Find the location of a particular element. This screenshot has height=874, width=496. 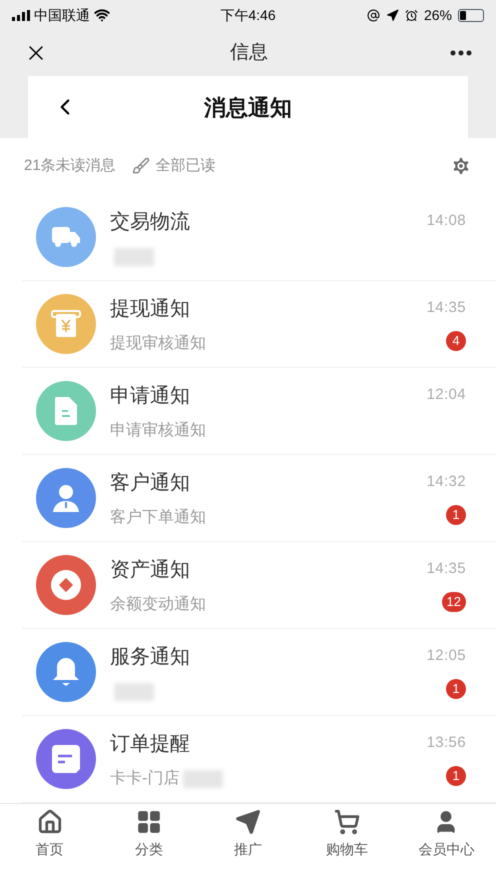

person-icon is located at coordinates (66, 497).